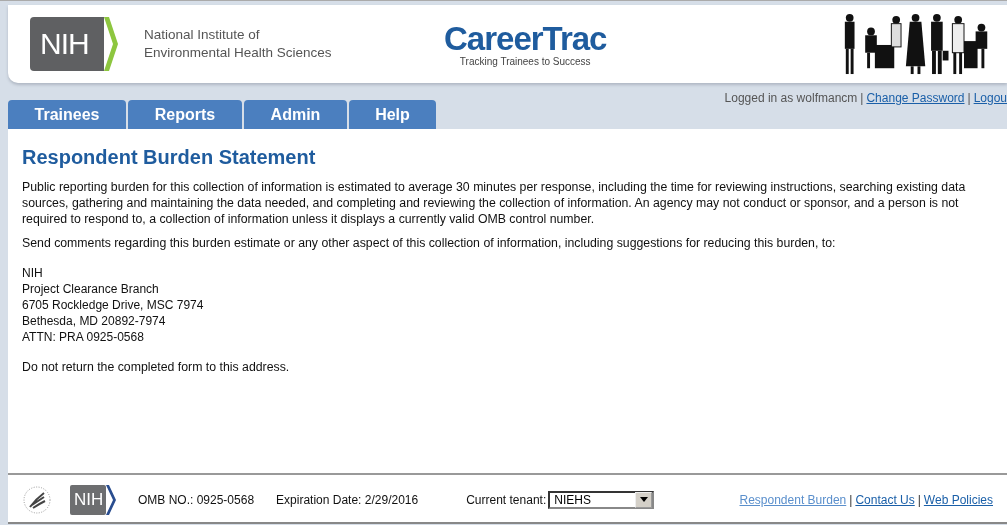  Describe the element at coordinates (67, 114) in the screenshot. I see `nav-tab: Trainees` at that location.